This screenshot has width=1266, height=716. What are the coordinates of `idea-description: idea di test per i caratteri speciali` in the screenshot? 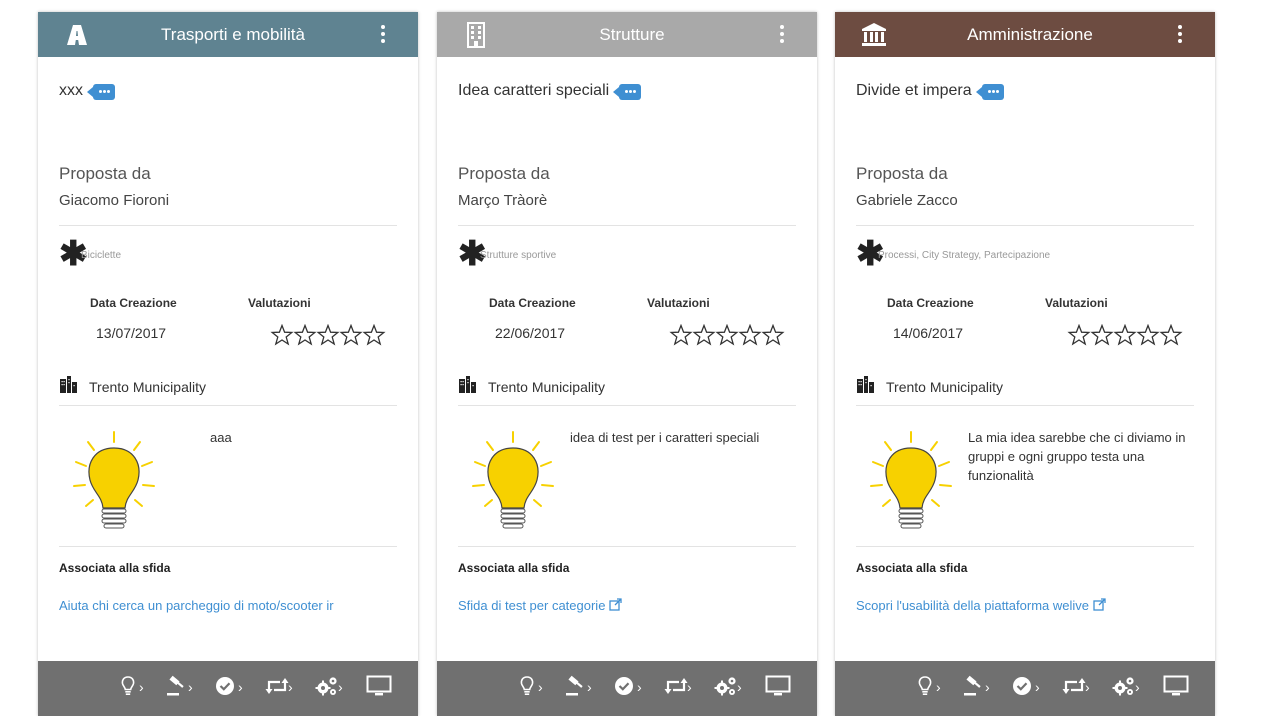 It's located at (665, 437).